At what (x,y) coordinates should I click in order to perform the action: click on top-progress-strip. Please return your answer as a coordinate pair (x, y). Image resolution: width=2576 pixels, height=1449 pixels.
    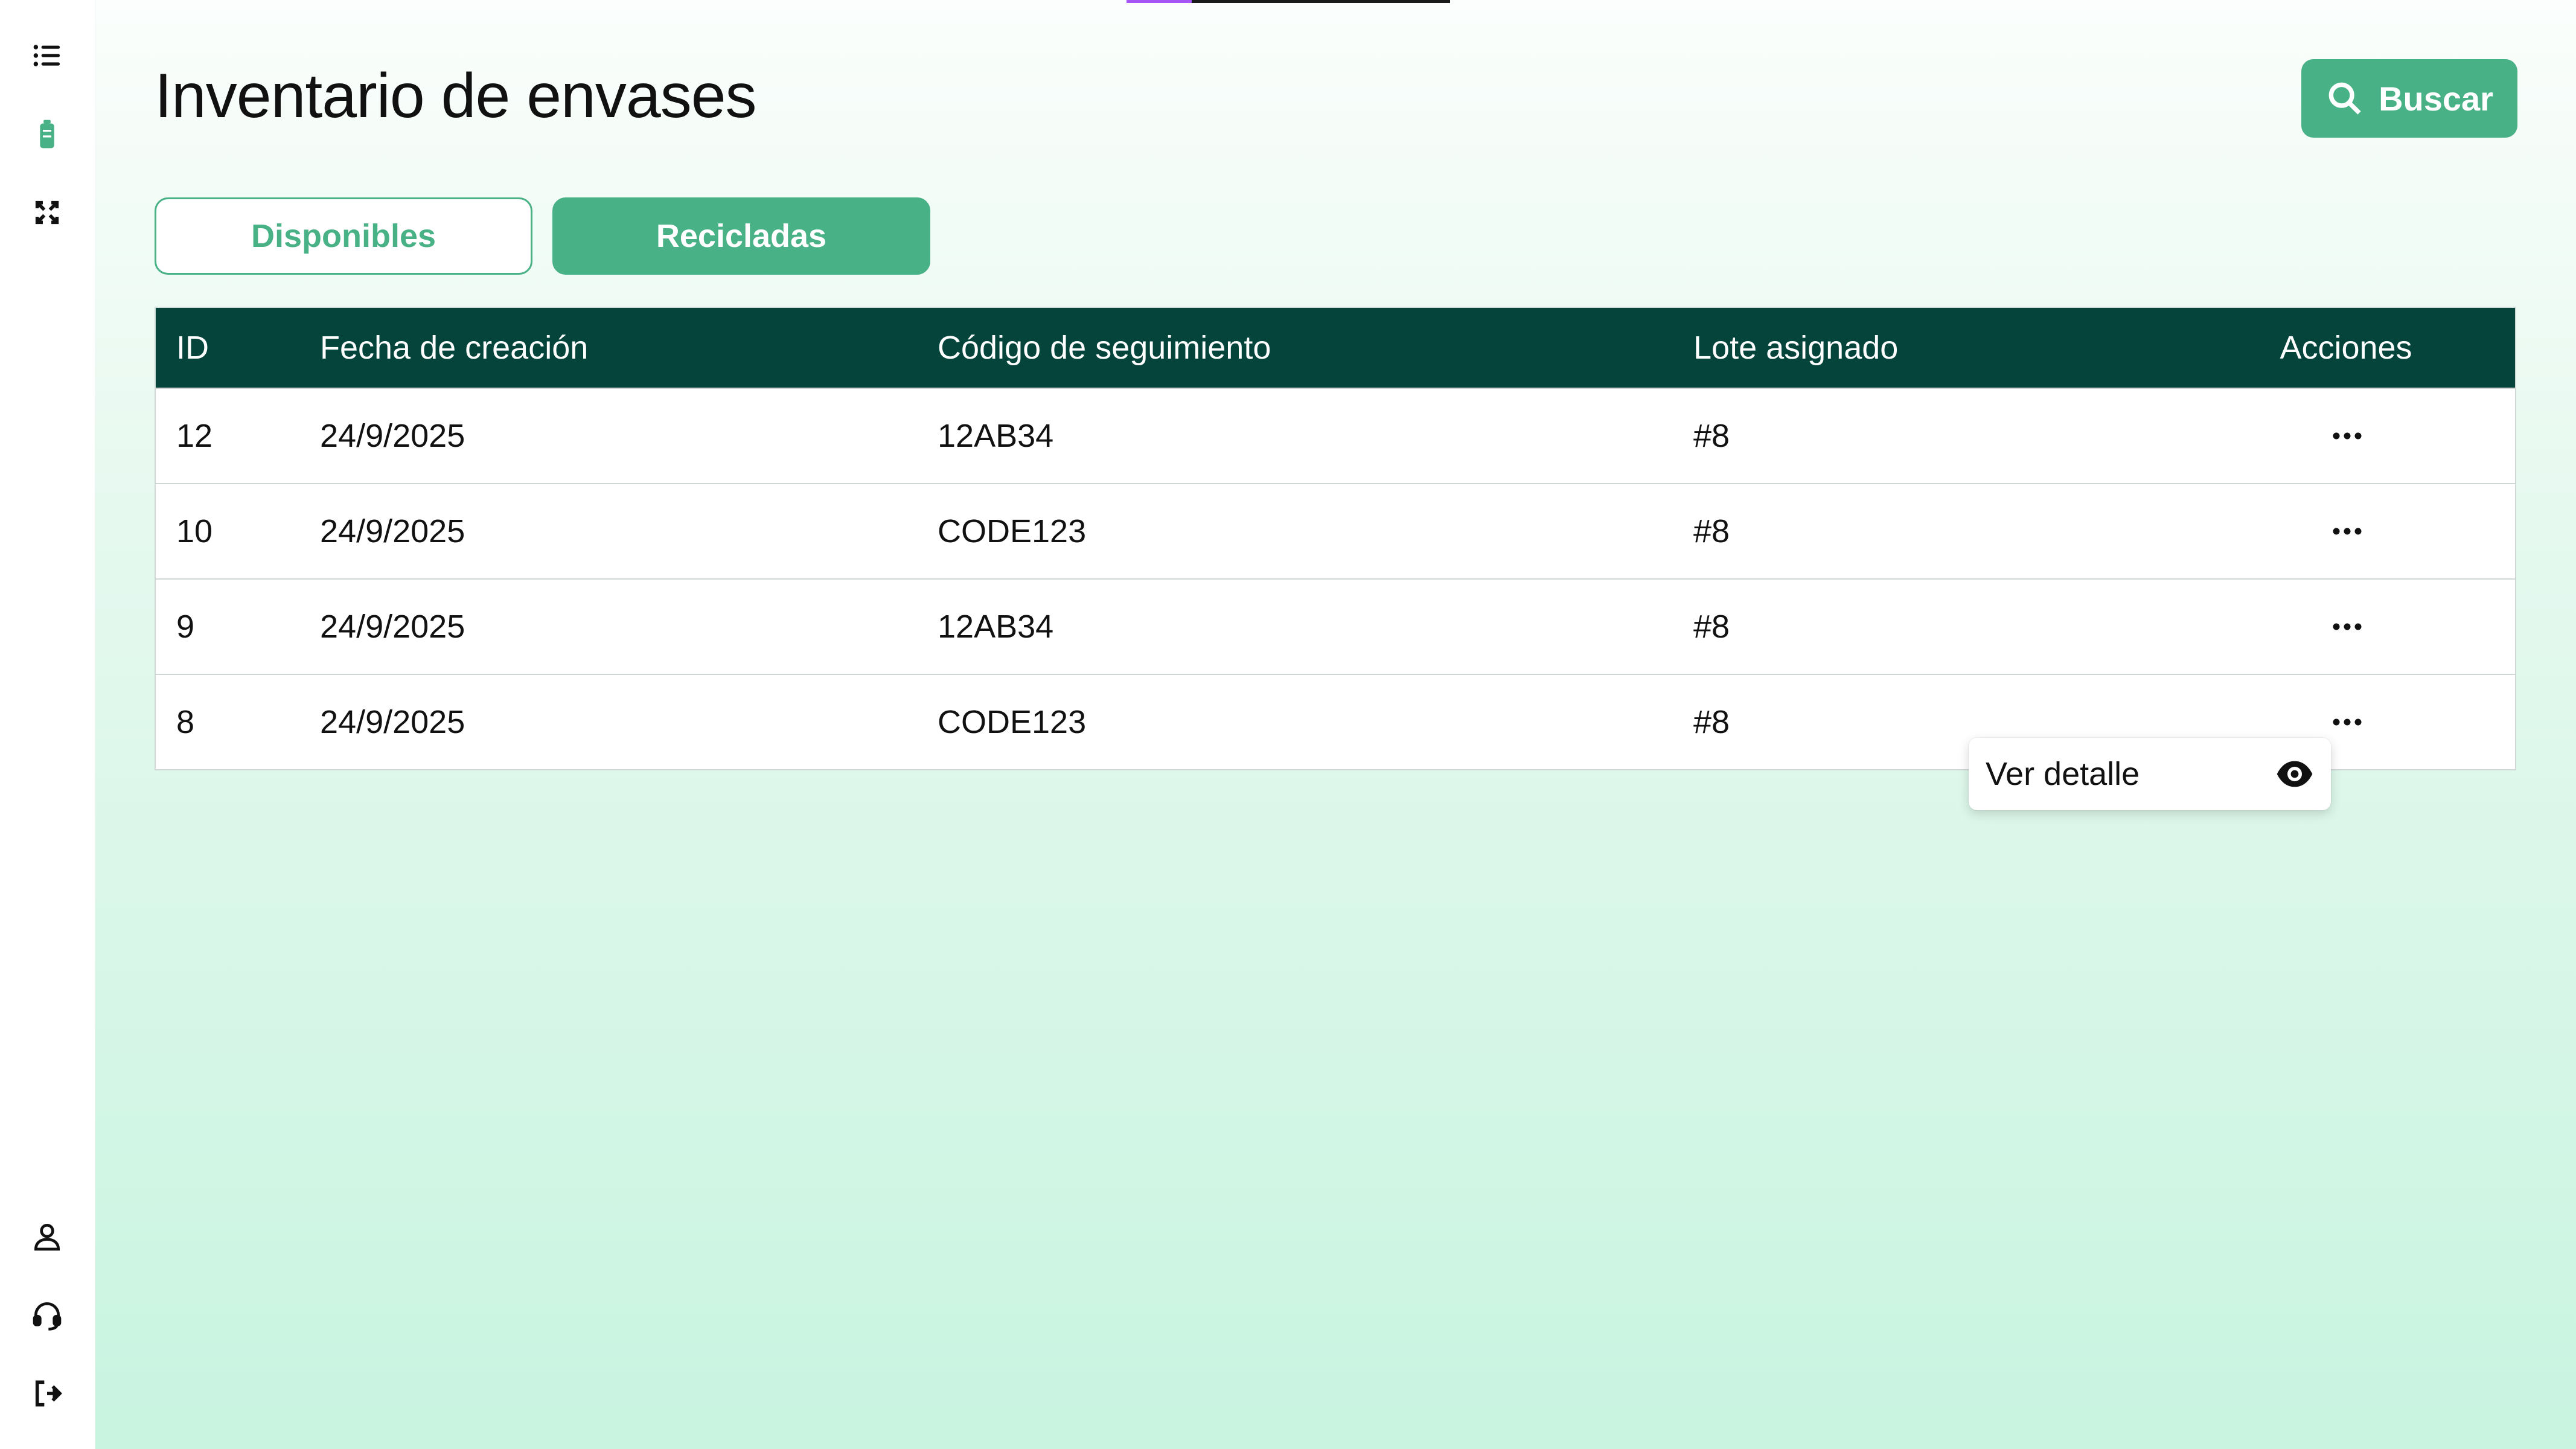
    Looking at the image, I should click on (1288, 2).